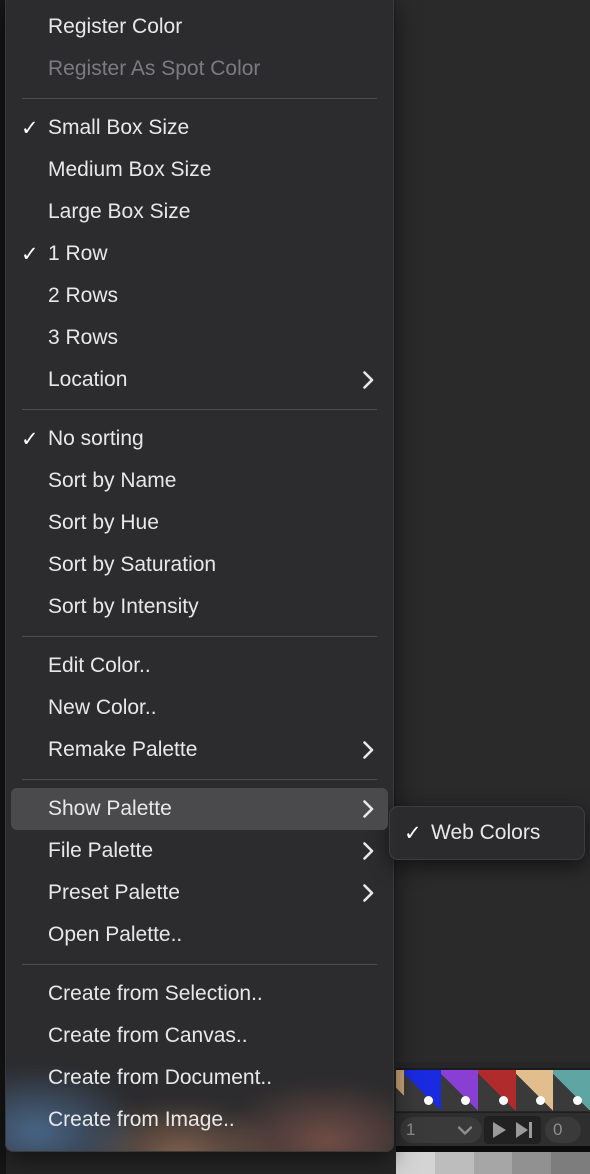  I want to click on frame-count-value: 0, so click(558, 1129).